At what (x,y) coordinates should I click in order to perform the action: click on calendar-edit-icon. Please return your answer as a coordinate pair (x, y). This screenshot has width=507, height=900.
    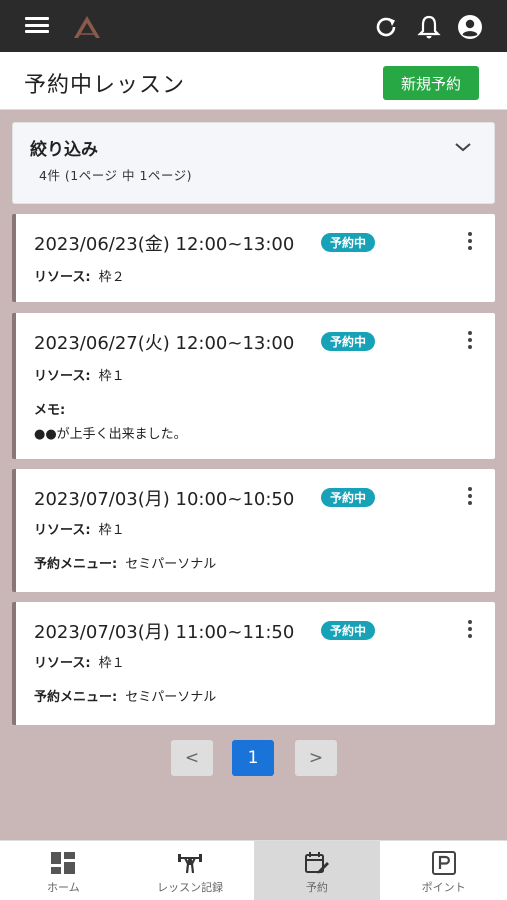
    Looking at the image, I should click on (316, 863).